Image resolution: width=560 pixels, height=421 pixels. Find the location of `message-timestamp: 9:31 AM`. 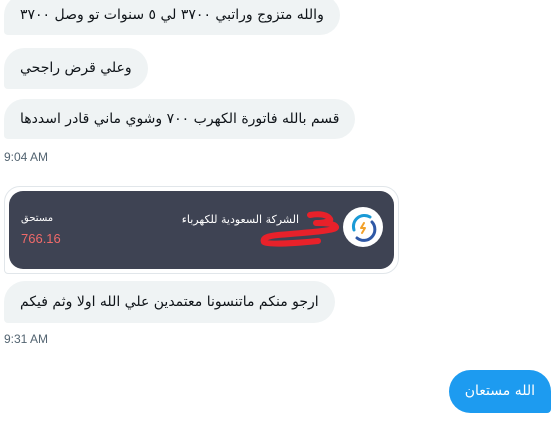

message-timestamp: 9:31 AM is located at coordinates (26, 339).